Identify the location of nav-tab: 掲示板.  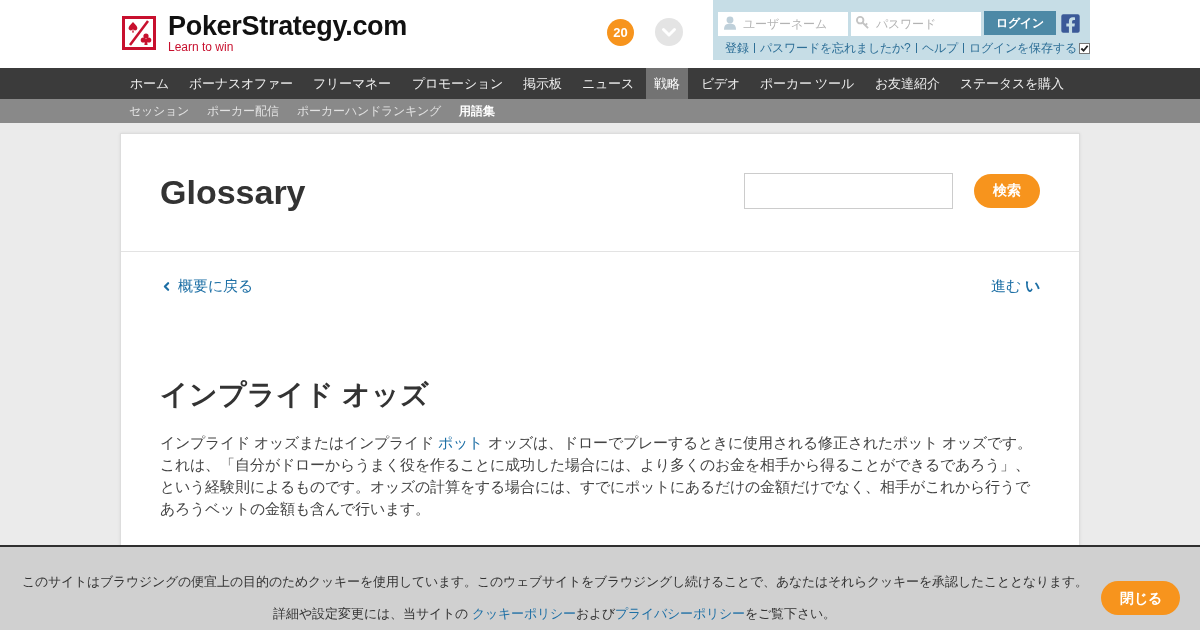
(542, 83).